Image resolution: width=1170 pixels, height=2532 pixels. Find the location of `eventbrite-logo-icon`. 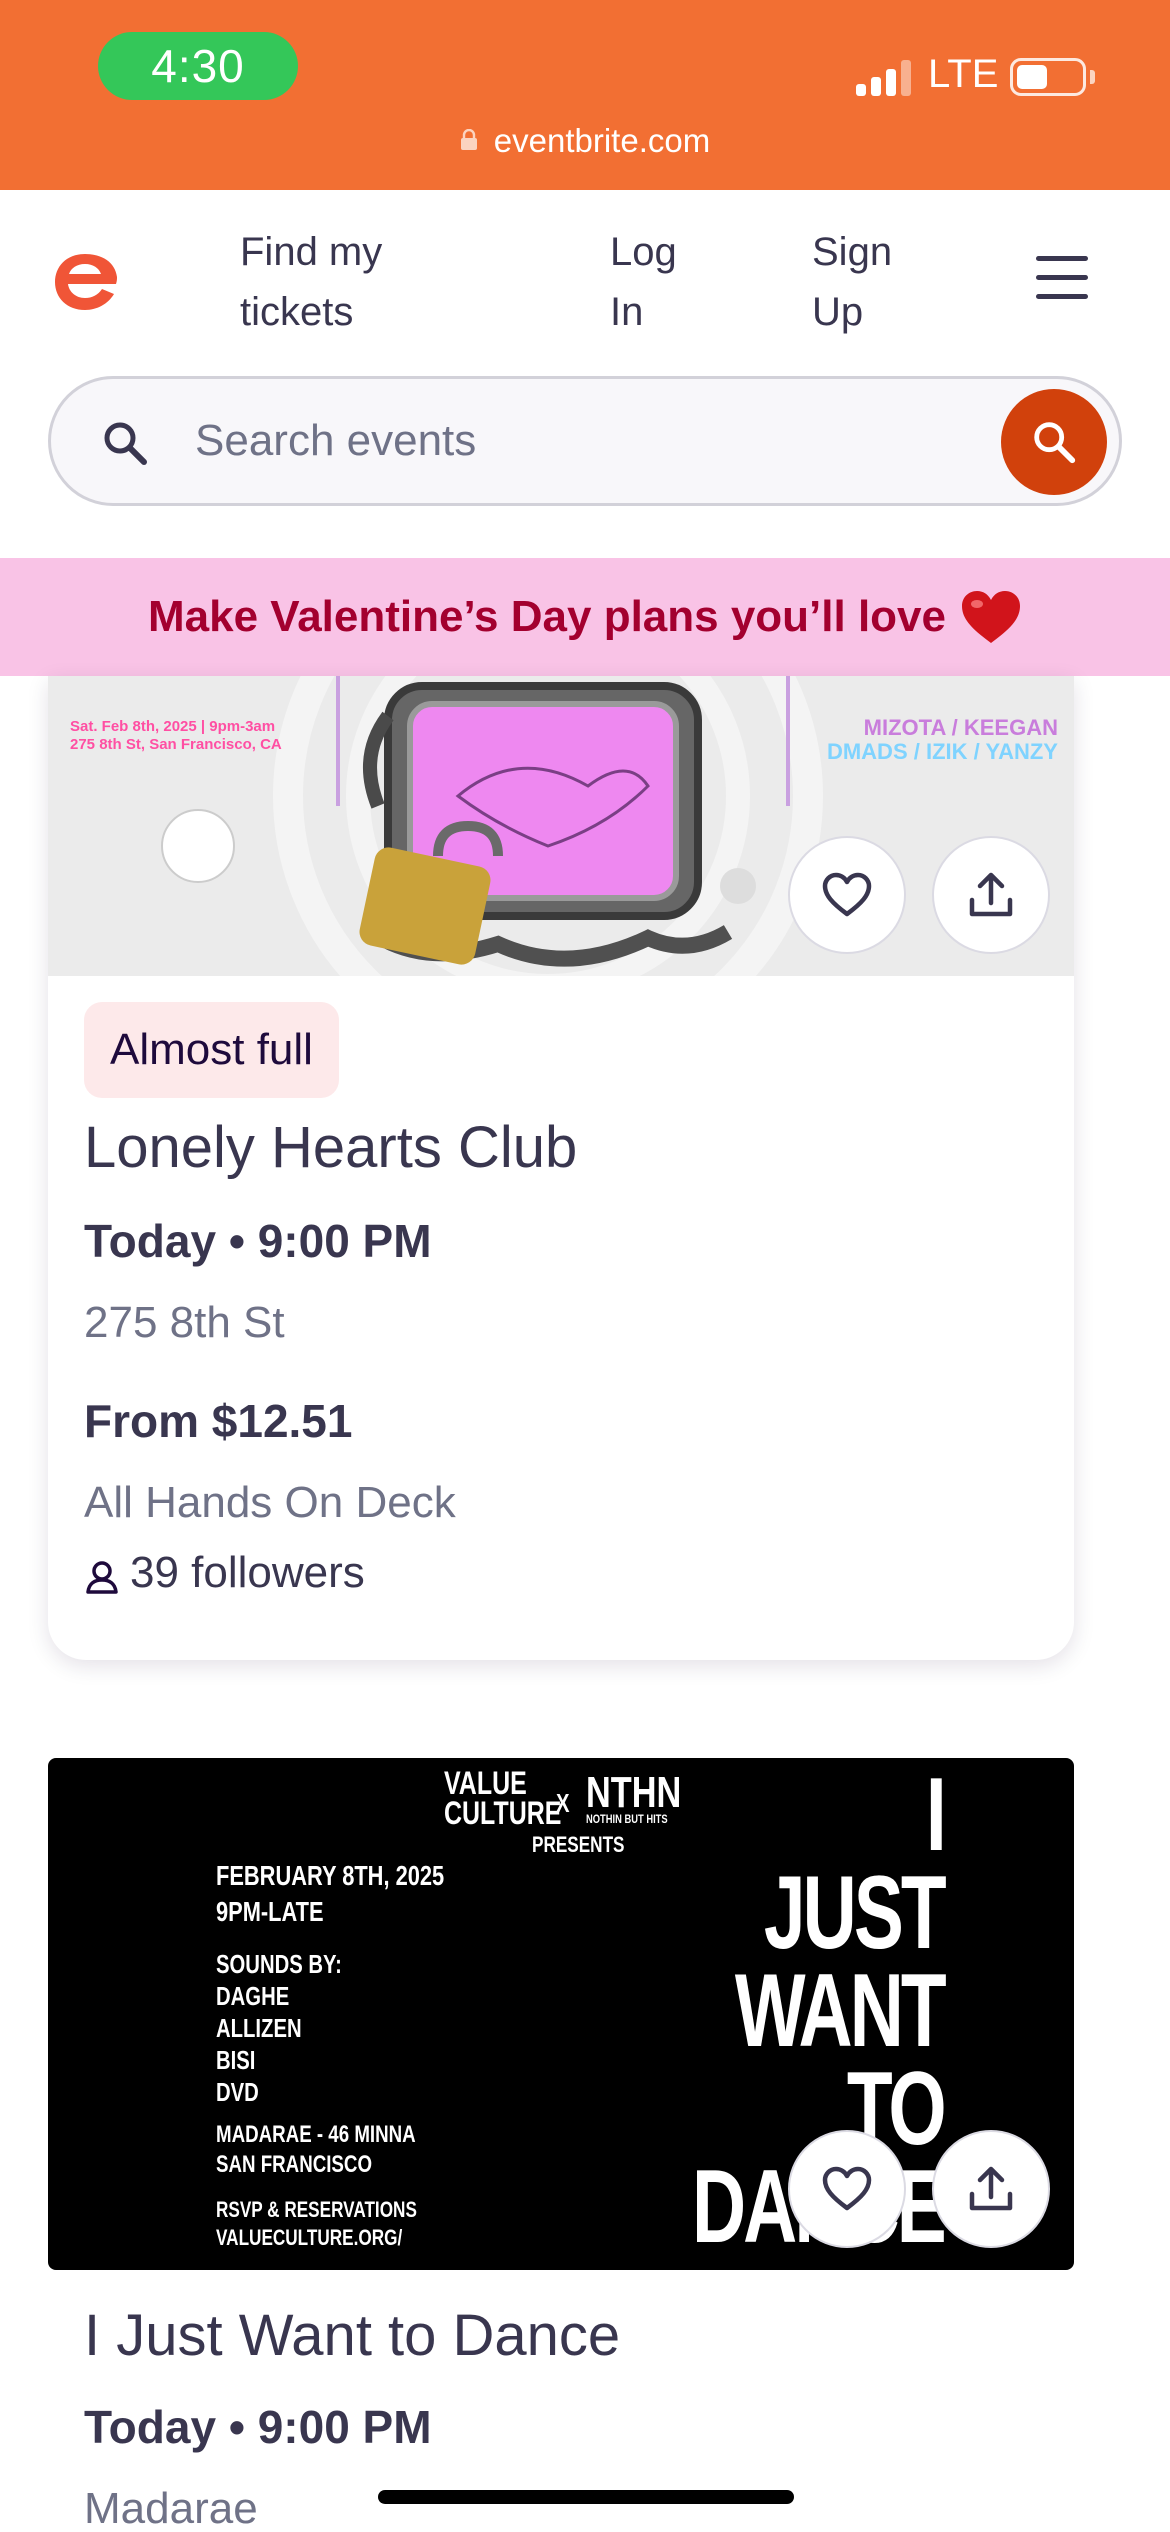

eventbrite-logo-icon is located at coordinates (85, 281).